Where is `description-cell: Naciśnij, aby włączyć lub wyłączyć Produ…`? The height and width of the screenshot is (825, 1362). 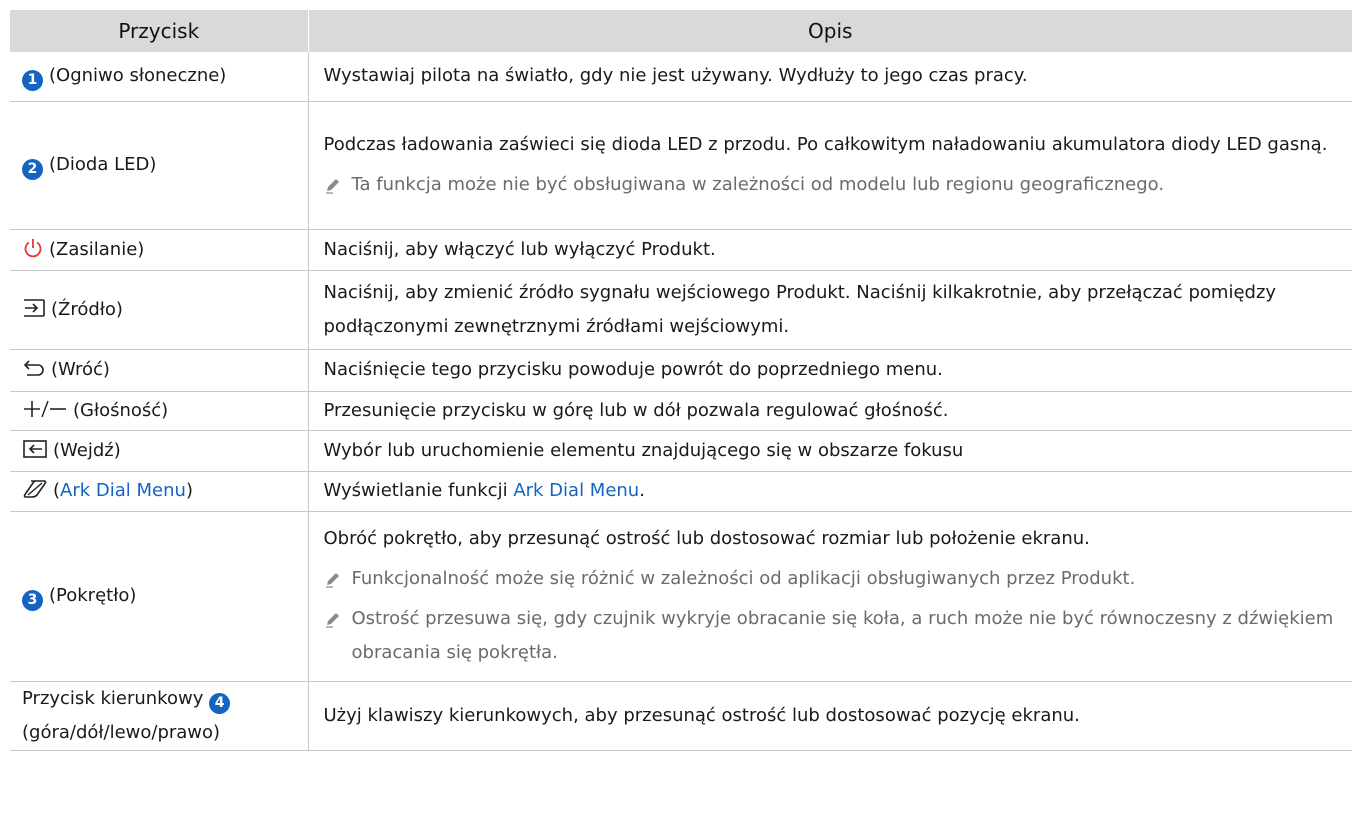 description-cell: Naciśnij, aby włączyć lub wyłączyć Produ… is located at coordinates (829, 250).